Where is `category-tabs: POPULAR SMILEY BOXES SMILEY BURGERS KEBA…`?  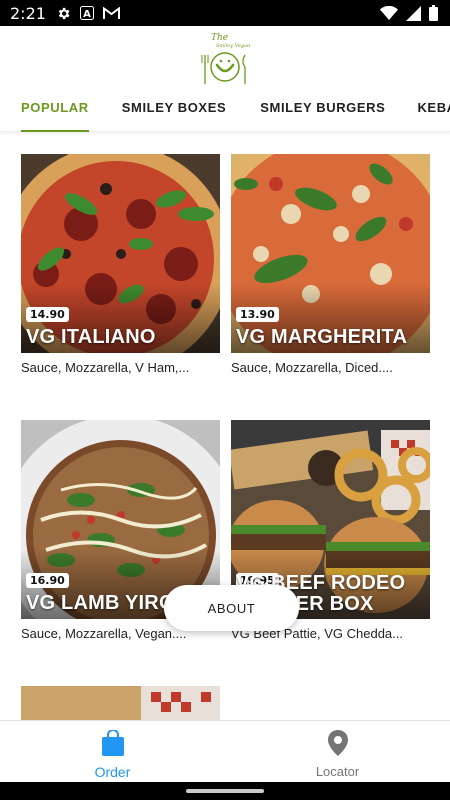 category-tabs: POPULAR SMILEY BOXES SMILEY BURGERS KEBA… is located at coordinates (225, 111).